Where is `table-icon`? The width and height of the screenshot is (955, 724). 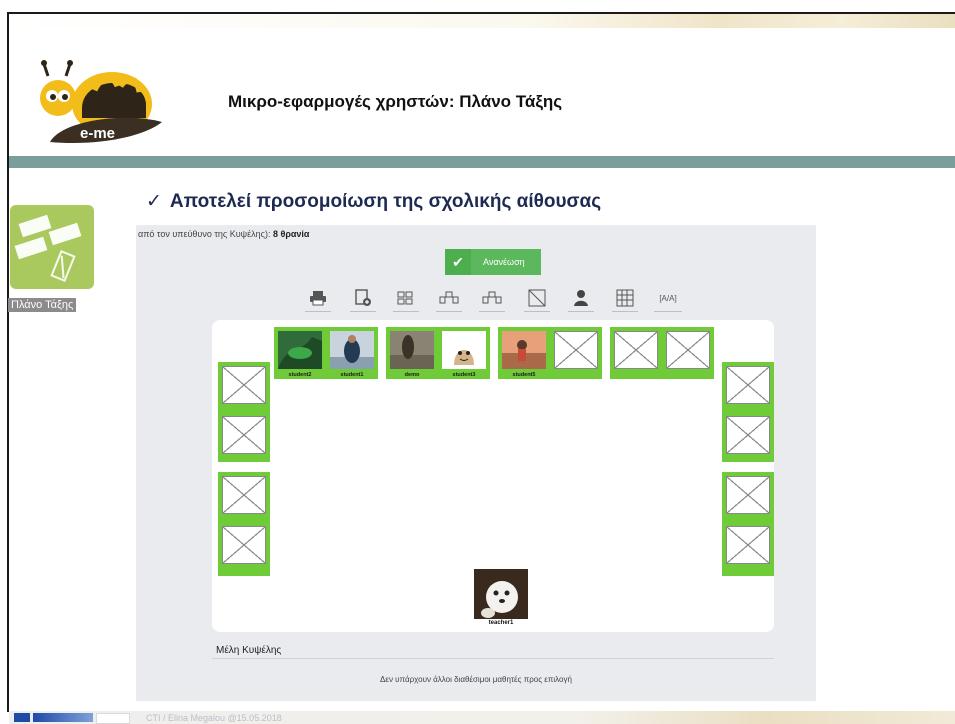 table-icon is located at coordinates (625, 298).